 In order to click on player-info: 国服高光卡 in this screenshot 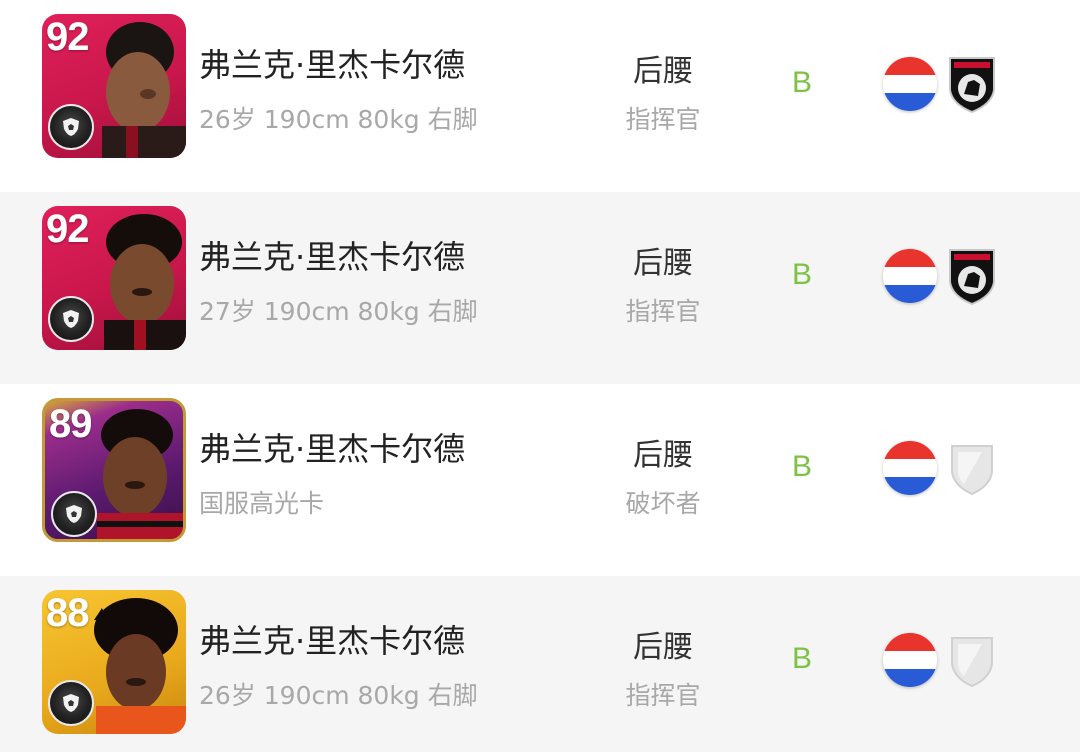, I will do `click(262, 503)`.